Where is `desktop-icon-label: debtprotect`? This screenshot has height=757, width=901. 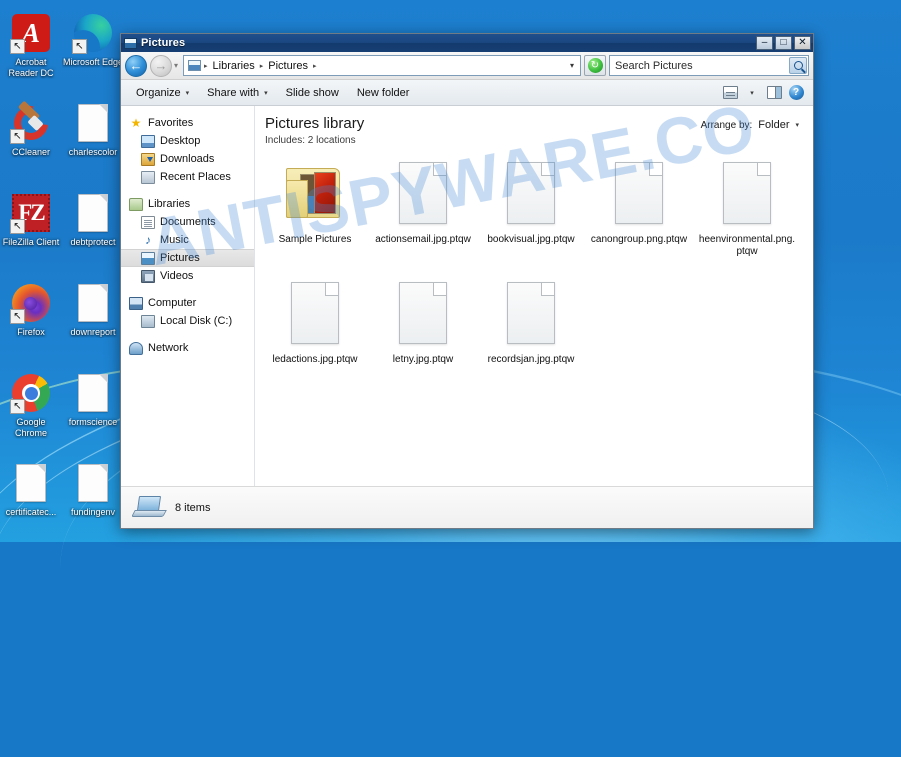 desktop-icon-label: debtprotect is located at coordinates (93, 242).